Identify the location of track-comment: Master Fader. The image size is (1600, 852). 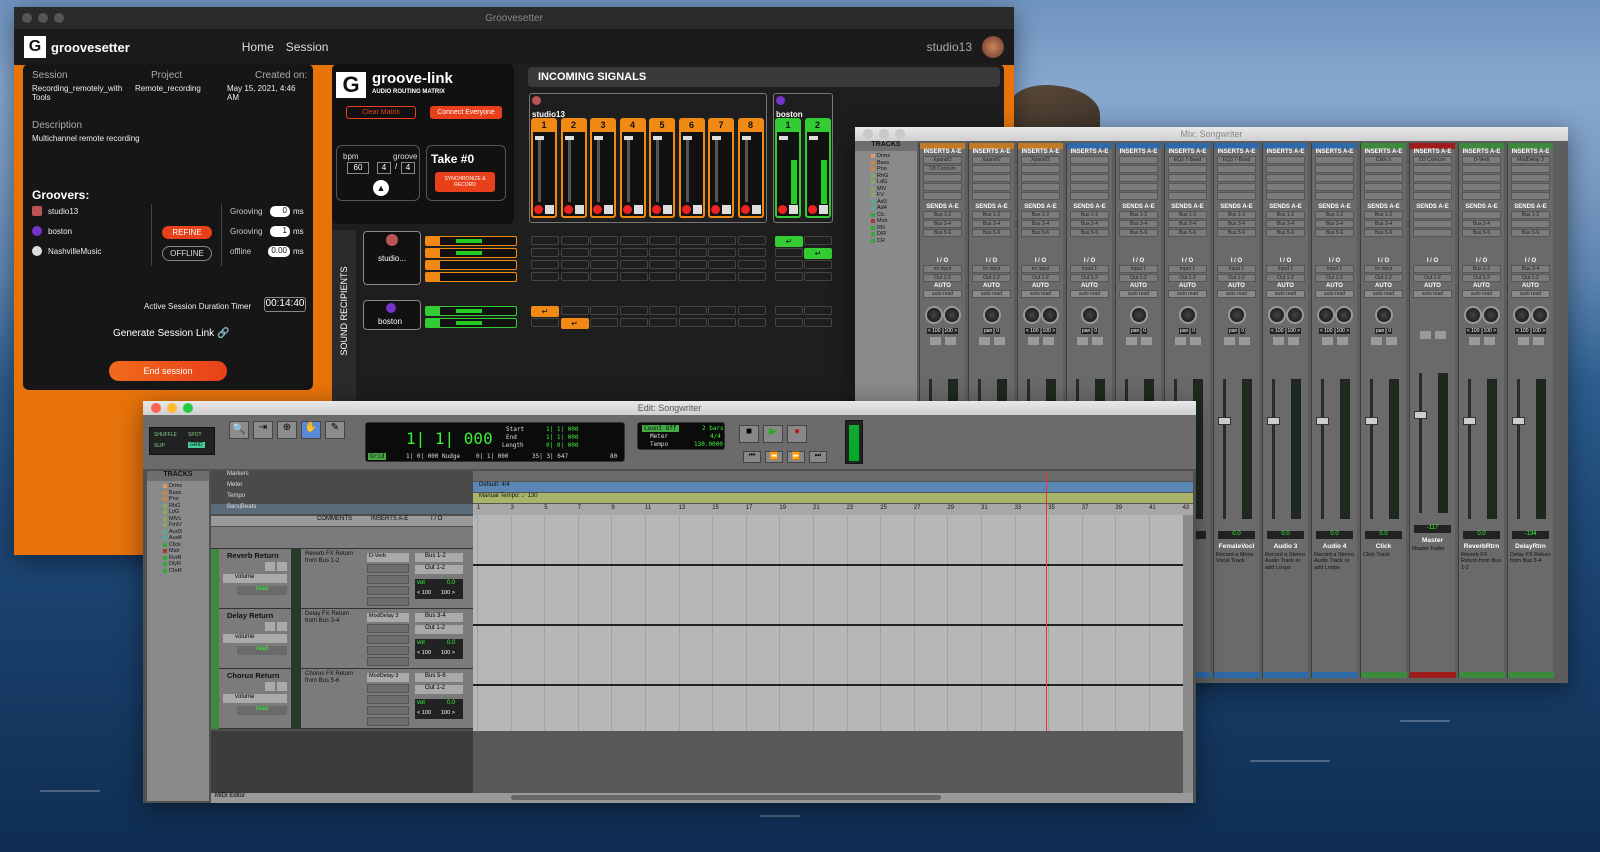
(1432, 549).